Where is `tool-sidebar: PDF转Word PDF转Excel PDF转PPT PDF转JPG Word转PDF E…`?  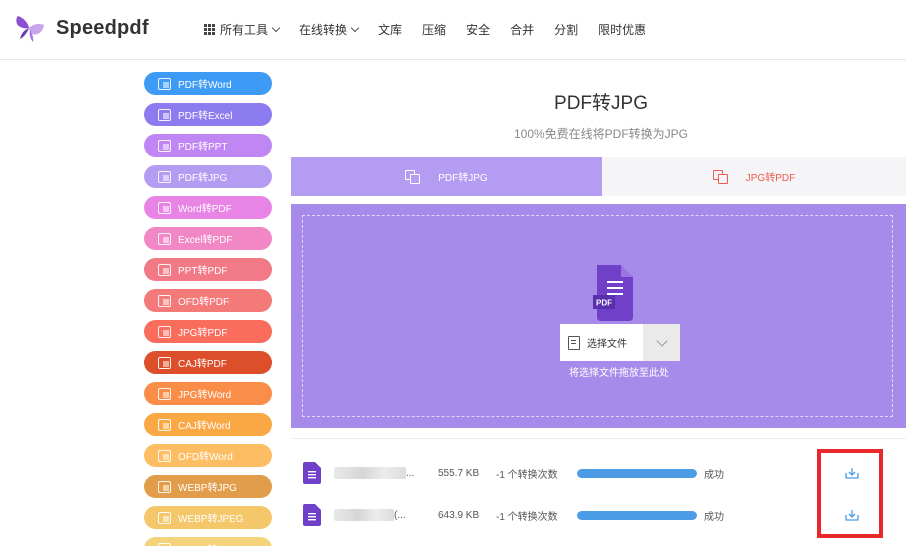
tool-sidebar: PDF转Word PDF转Excel PDF转PPT PDF转JPG Word转PDF E… is located at coordinates (208, 309).